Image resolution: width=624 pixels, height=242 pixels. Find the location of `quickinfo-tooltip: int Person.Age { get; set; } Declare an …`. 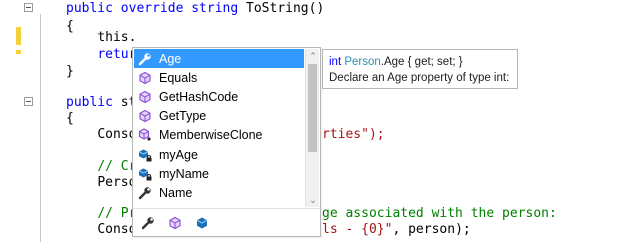

quickinfo-tooltip: int Person.Age { get; set; } Declare an … is located at coordinates (420, 69).